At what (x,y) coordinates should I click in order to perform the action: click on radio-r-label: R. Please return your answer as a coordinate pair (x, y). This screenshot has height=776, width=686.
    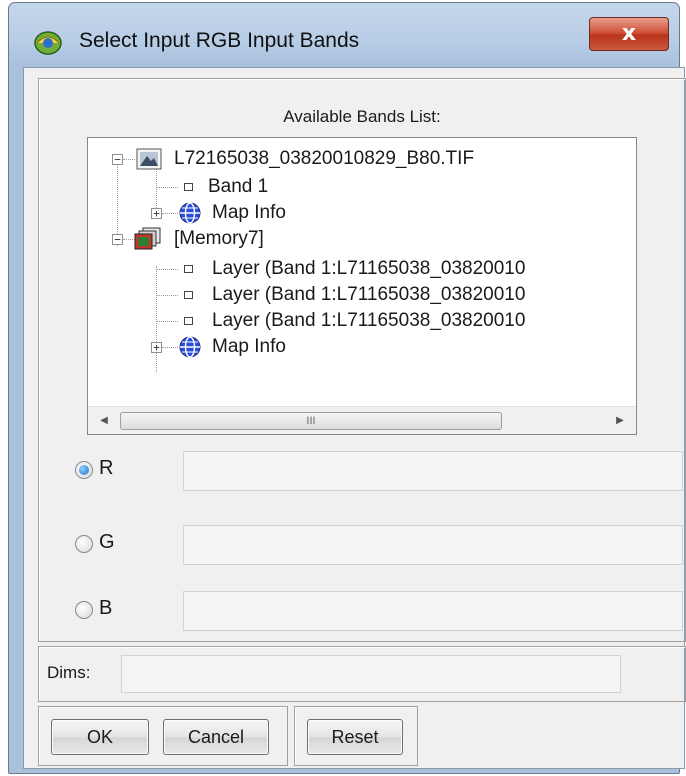
    Looking at the image, I should click on (106, 468).